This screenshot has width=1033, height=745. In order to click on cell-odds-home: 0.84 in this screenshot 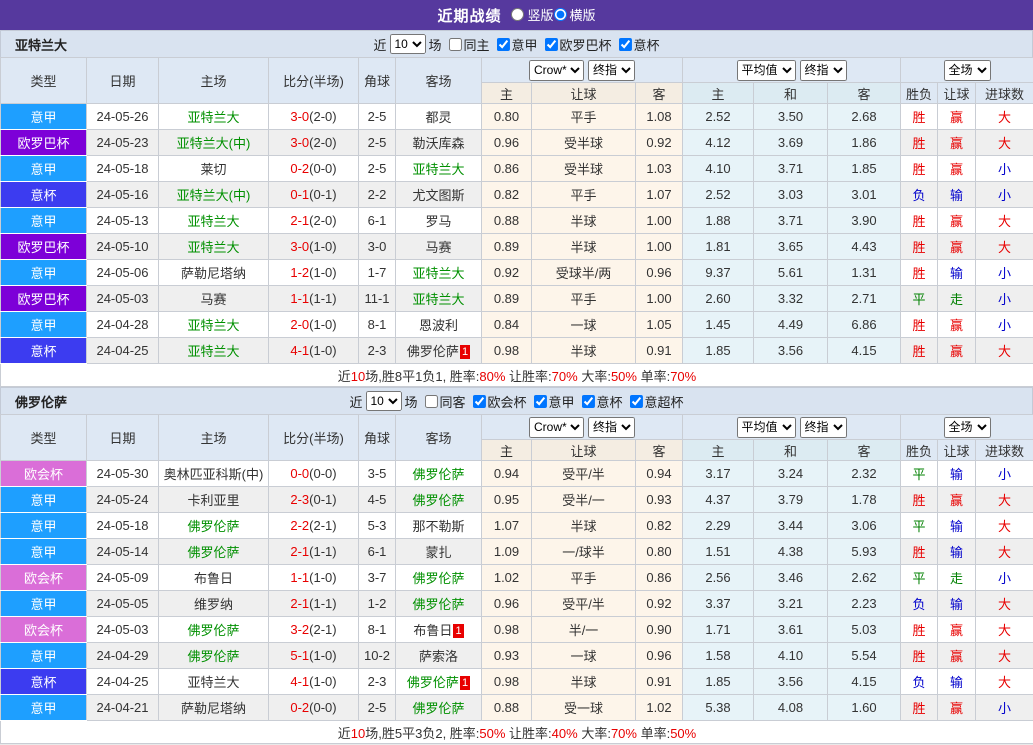, I will do `click(506, 324)`.